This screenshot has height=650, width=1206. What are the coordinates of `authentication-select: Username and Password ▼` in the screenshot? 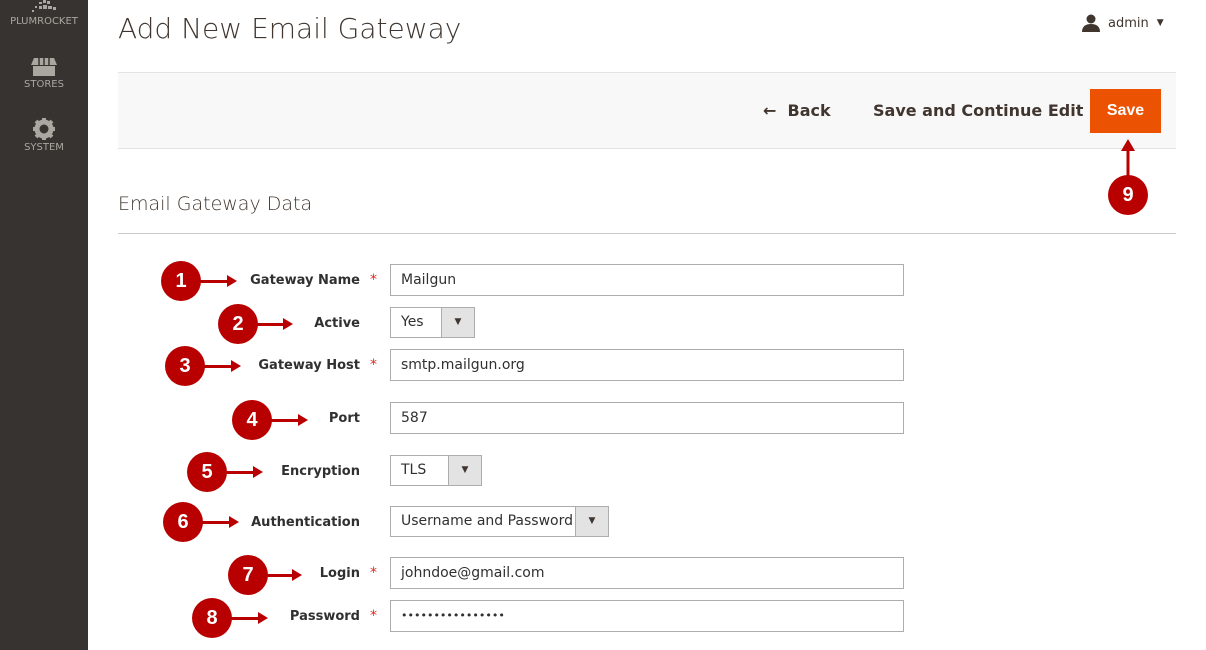 It's located at (499, 521).